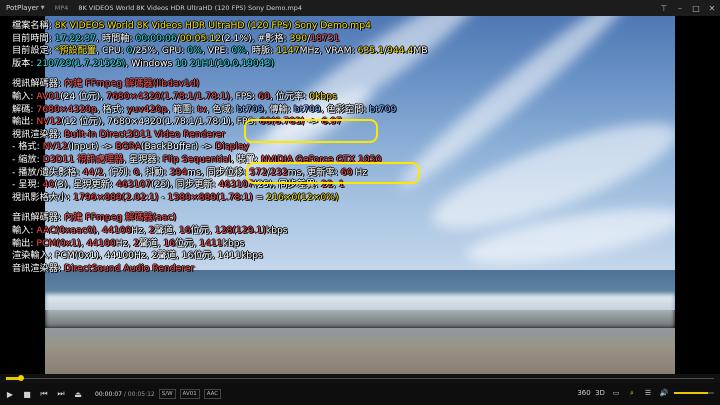 The width and height of the screenshot is (720, 405). I want to click on stat-text: AAC, so click(46, 230).